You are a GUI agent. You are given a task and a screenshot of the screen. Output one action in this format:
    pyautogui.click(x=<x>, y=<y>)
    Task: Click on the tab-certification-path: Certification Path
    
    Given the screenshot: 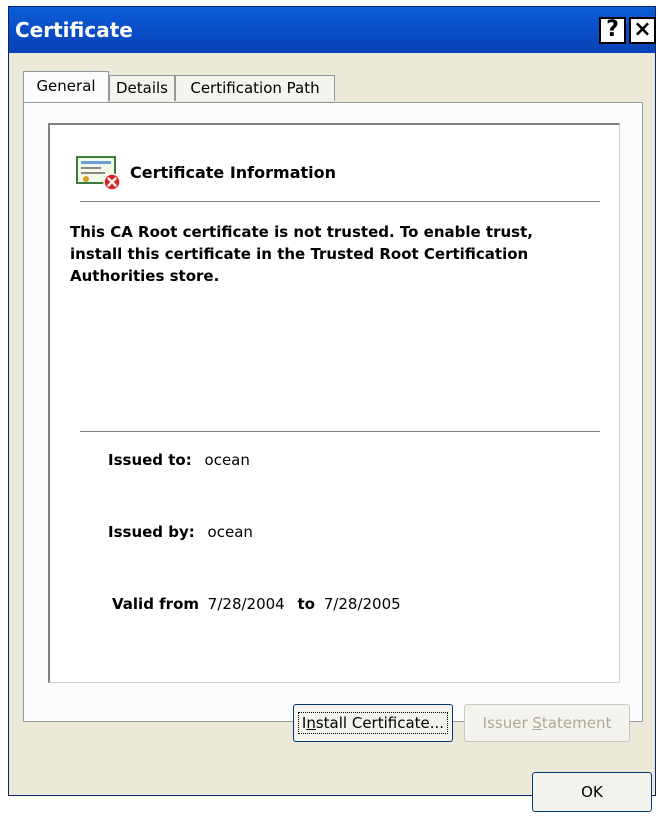 What is the action you would take?
    pyautogui.click(x=255, y=88)
    